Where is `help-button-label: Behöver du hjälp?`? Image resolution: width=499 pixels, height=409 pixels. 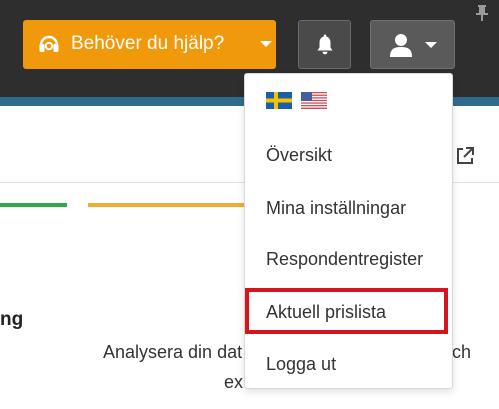 help-button-label: Behöver du hjälp? is located at coordinates (148, 43).